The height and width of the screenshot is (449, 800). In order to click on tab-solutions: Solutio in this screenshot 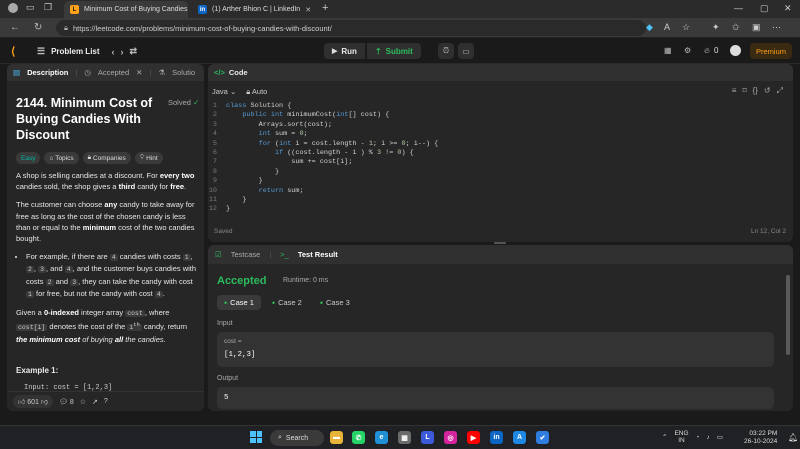, I will do `click(183, 72)`.